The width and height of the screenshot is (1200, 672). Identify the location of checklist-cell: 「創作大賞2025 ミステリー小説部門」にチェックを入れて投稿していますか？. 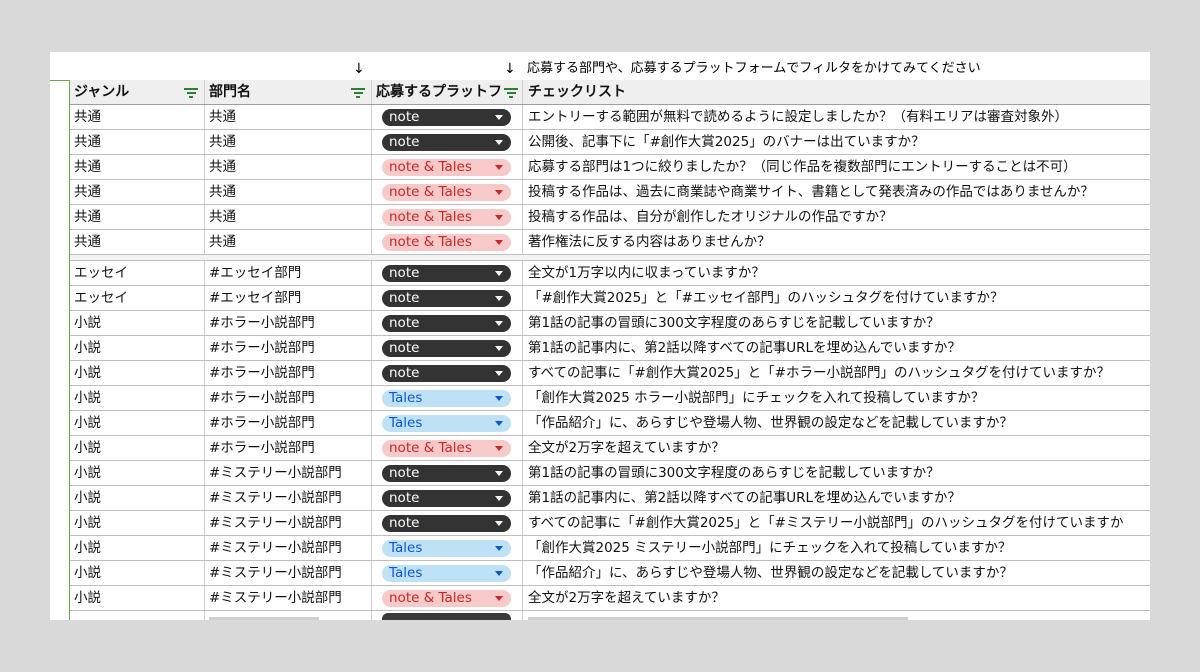
(836, 548).